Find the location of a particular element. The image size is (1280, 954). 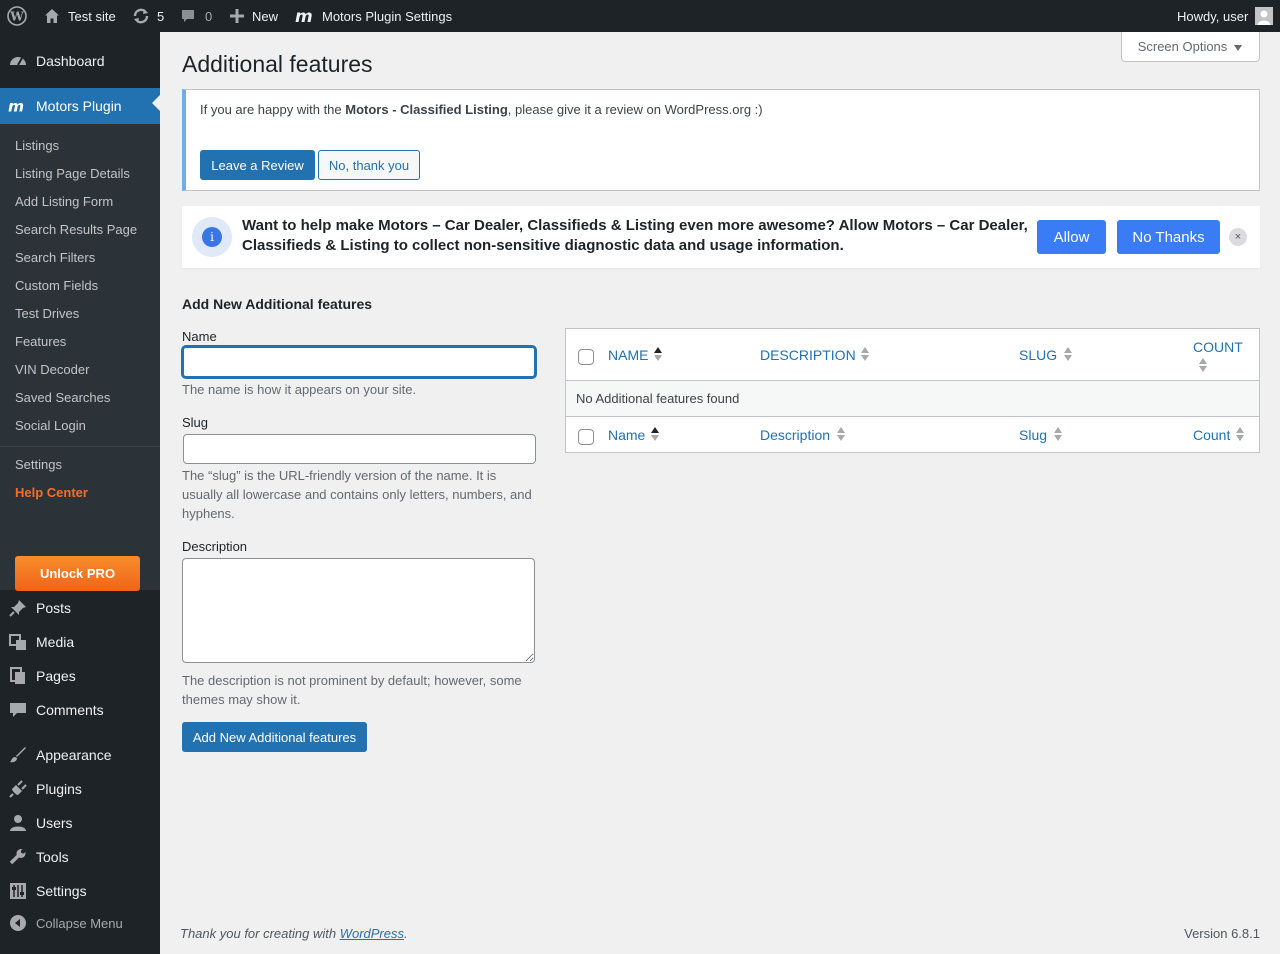

updates-count: 5 is located at coordinates (161, 16).